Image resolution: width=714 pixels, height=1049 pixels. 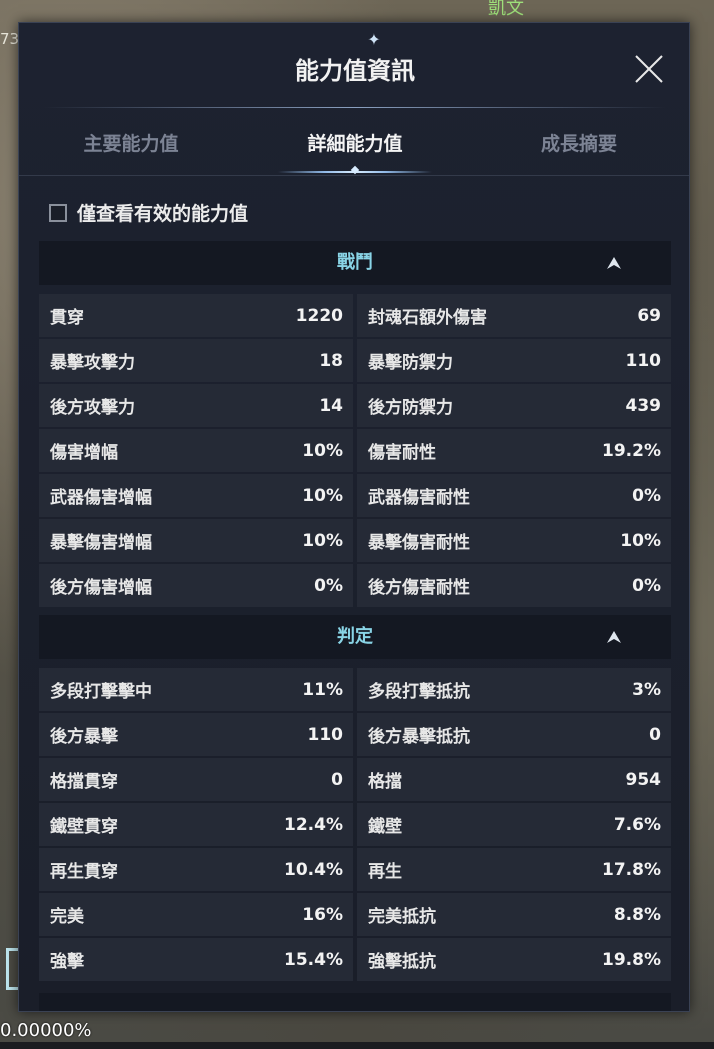 I want to click on stat-value: 19.2%, so click(x=631, y=450).